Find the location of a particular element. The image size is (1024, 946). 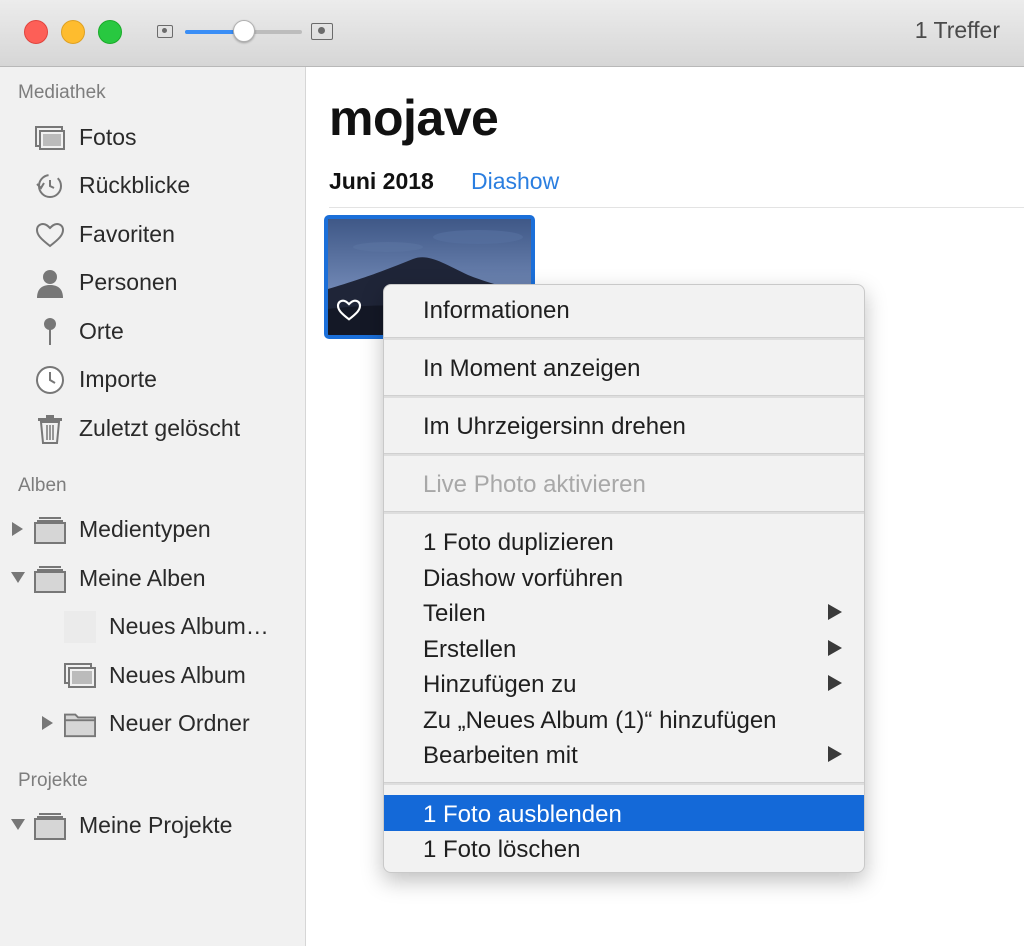

menu-item-label: Im Uhrzeigersinn drehen is located at coordinates (554, 426).